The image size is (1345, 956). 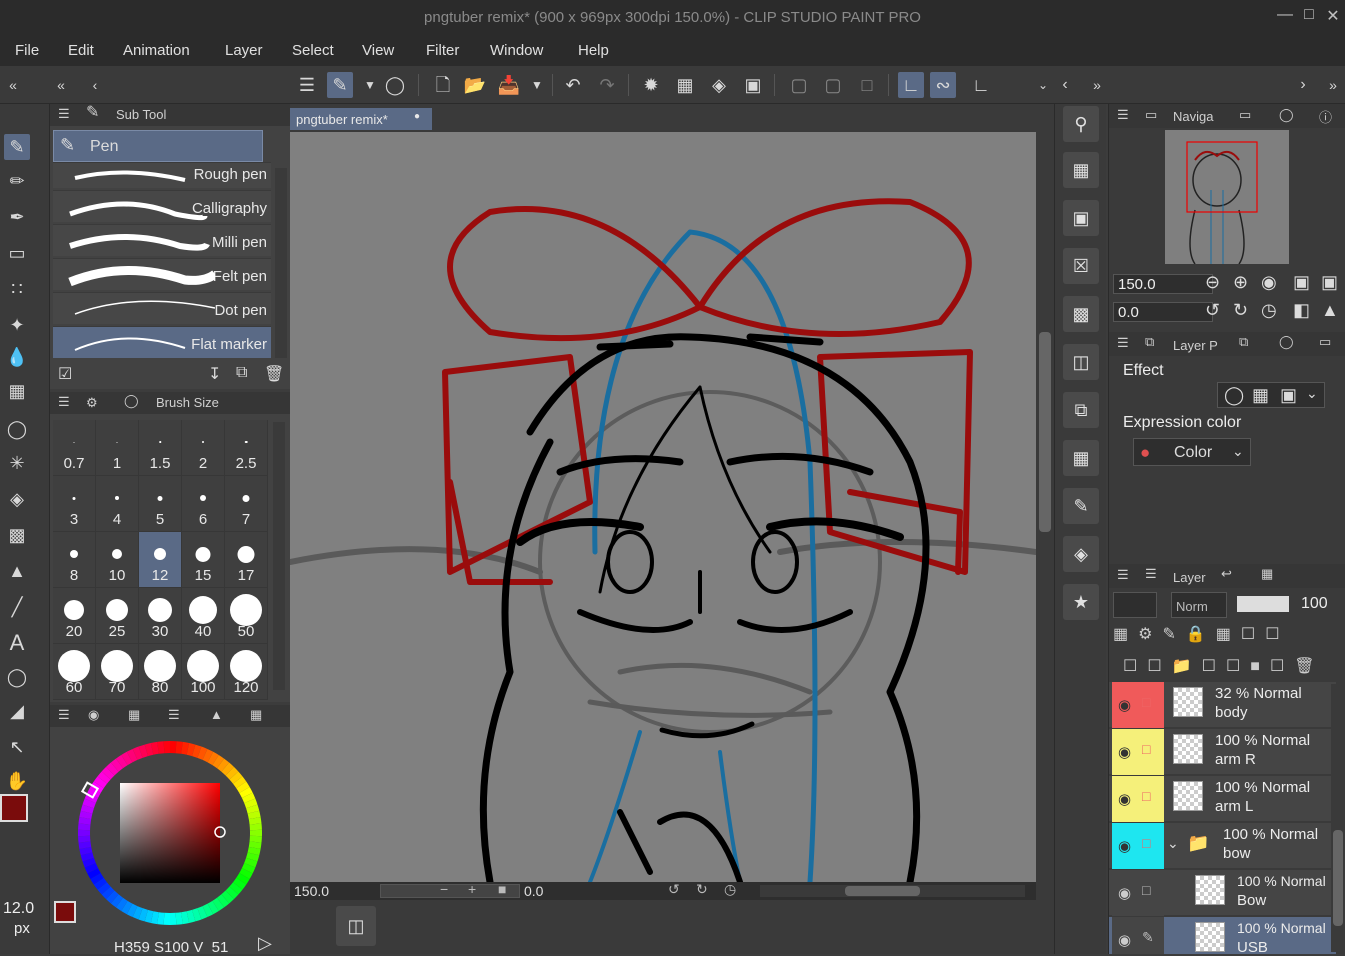 I want to click on brush-tool-icon: ✒, so click(x=17, y=217).